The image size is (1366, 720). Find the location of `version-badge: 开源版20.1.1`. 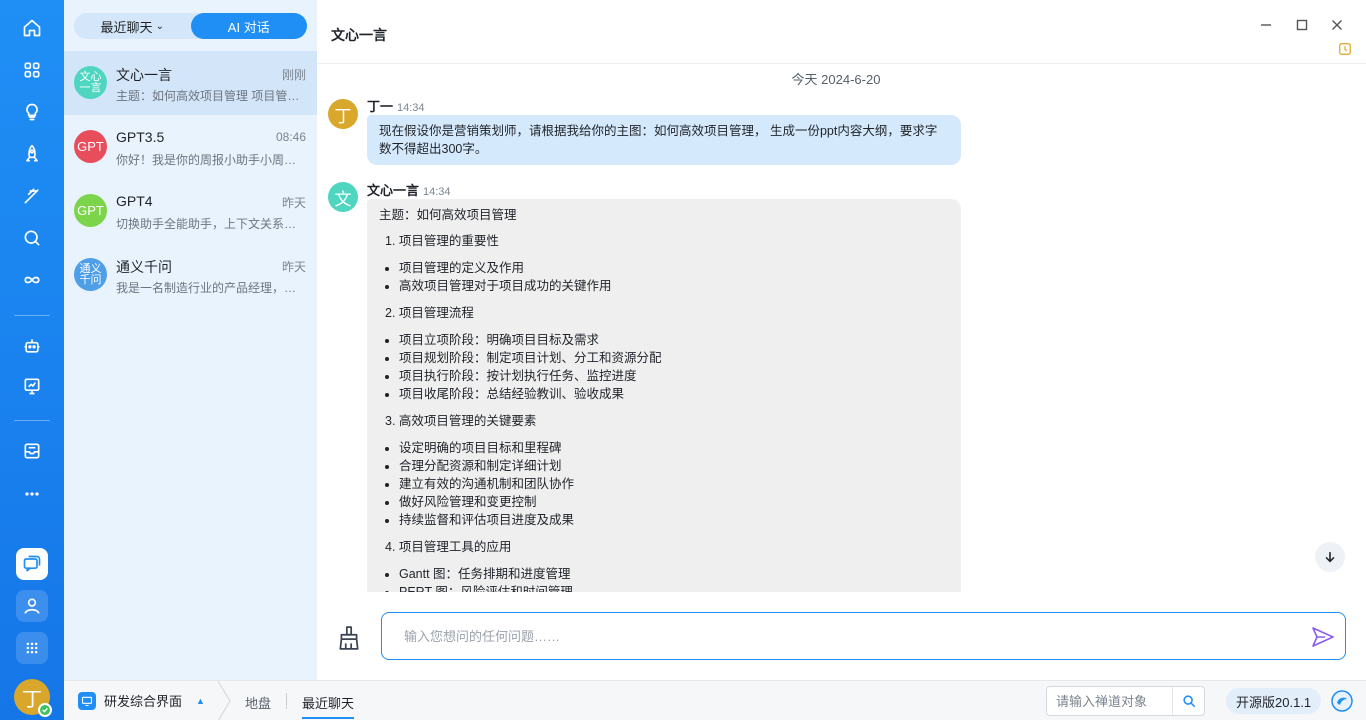

version-badge: 开源版20.1.1 is located at coordinates (1274, 701).